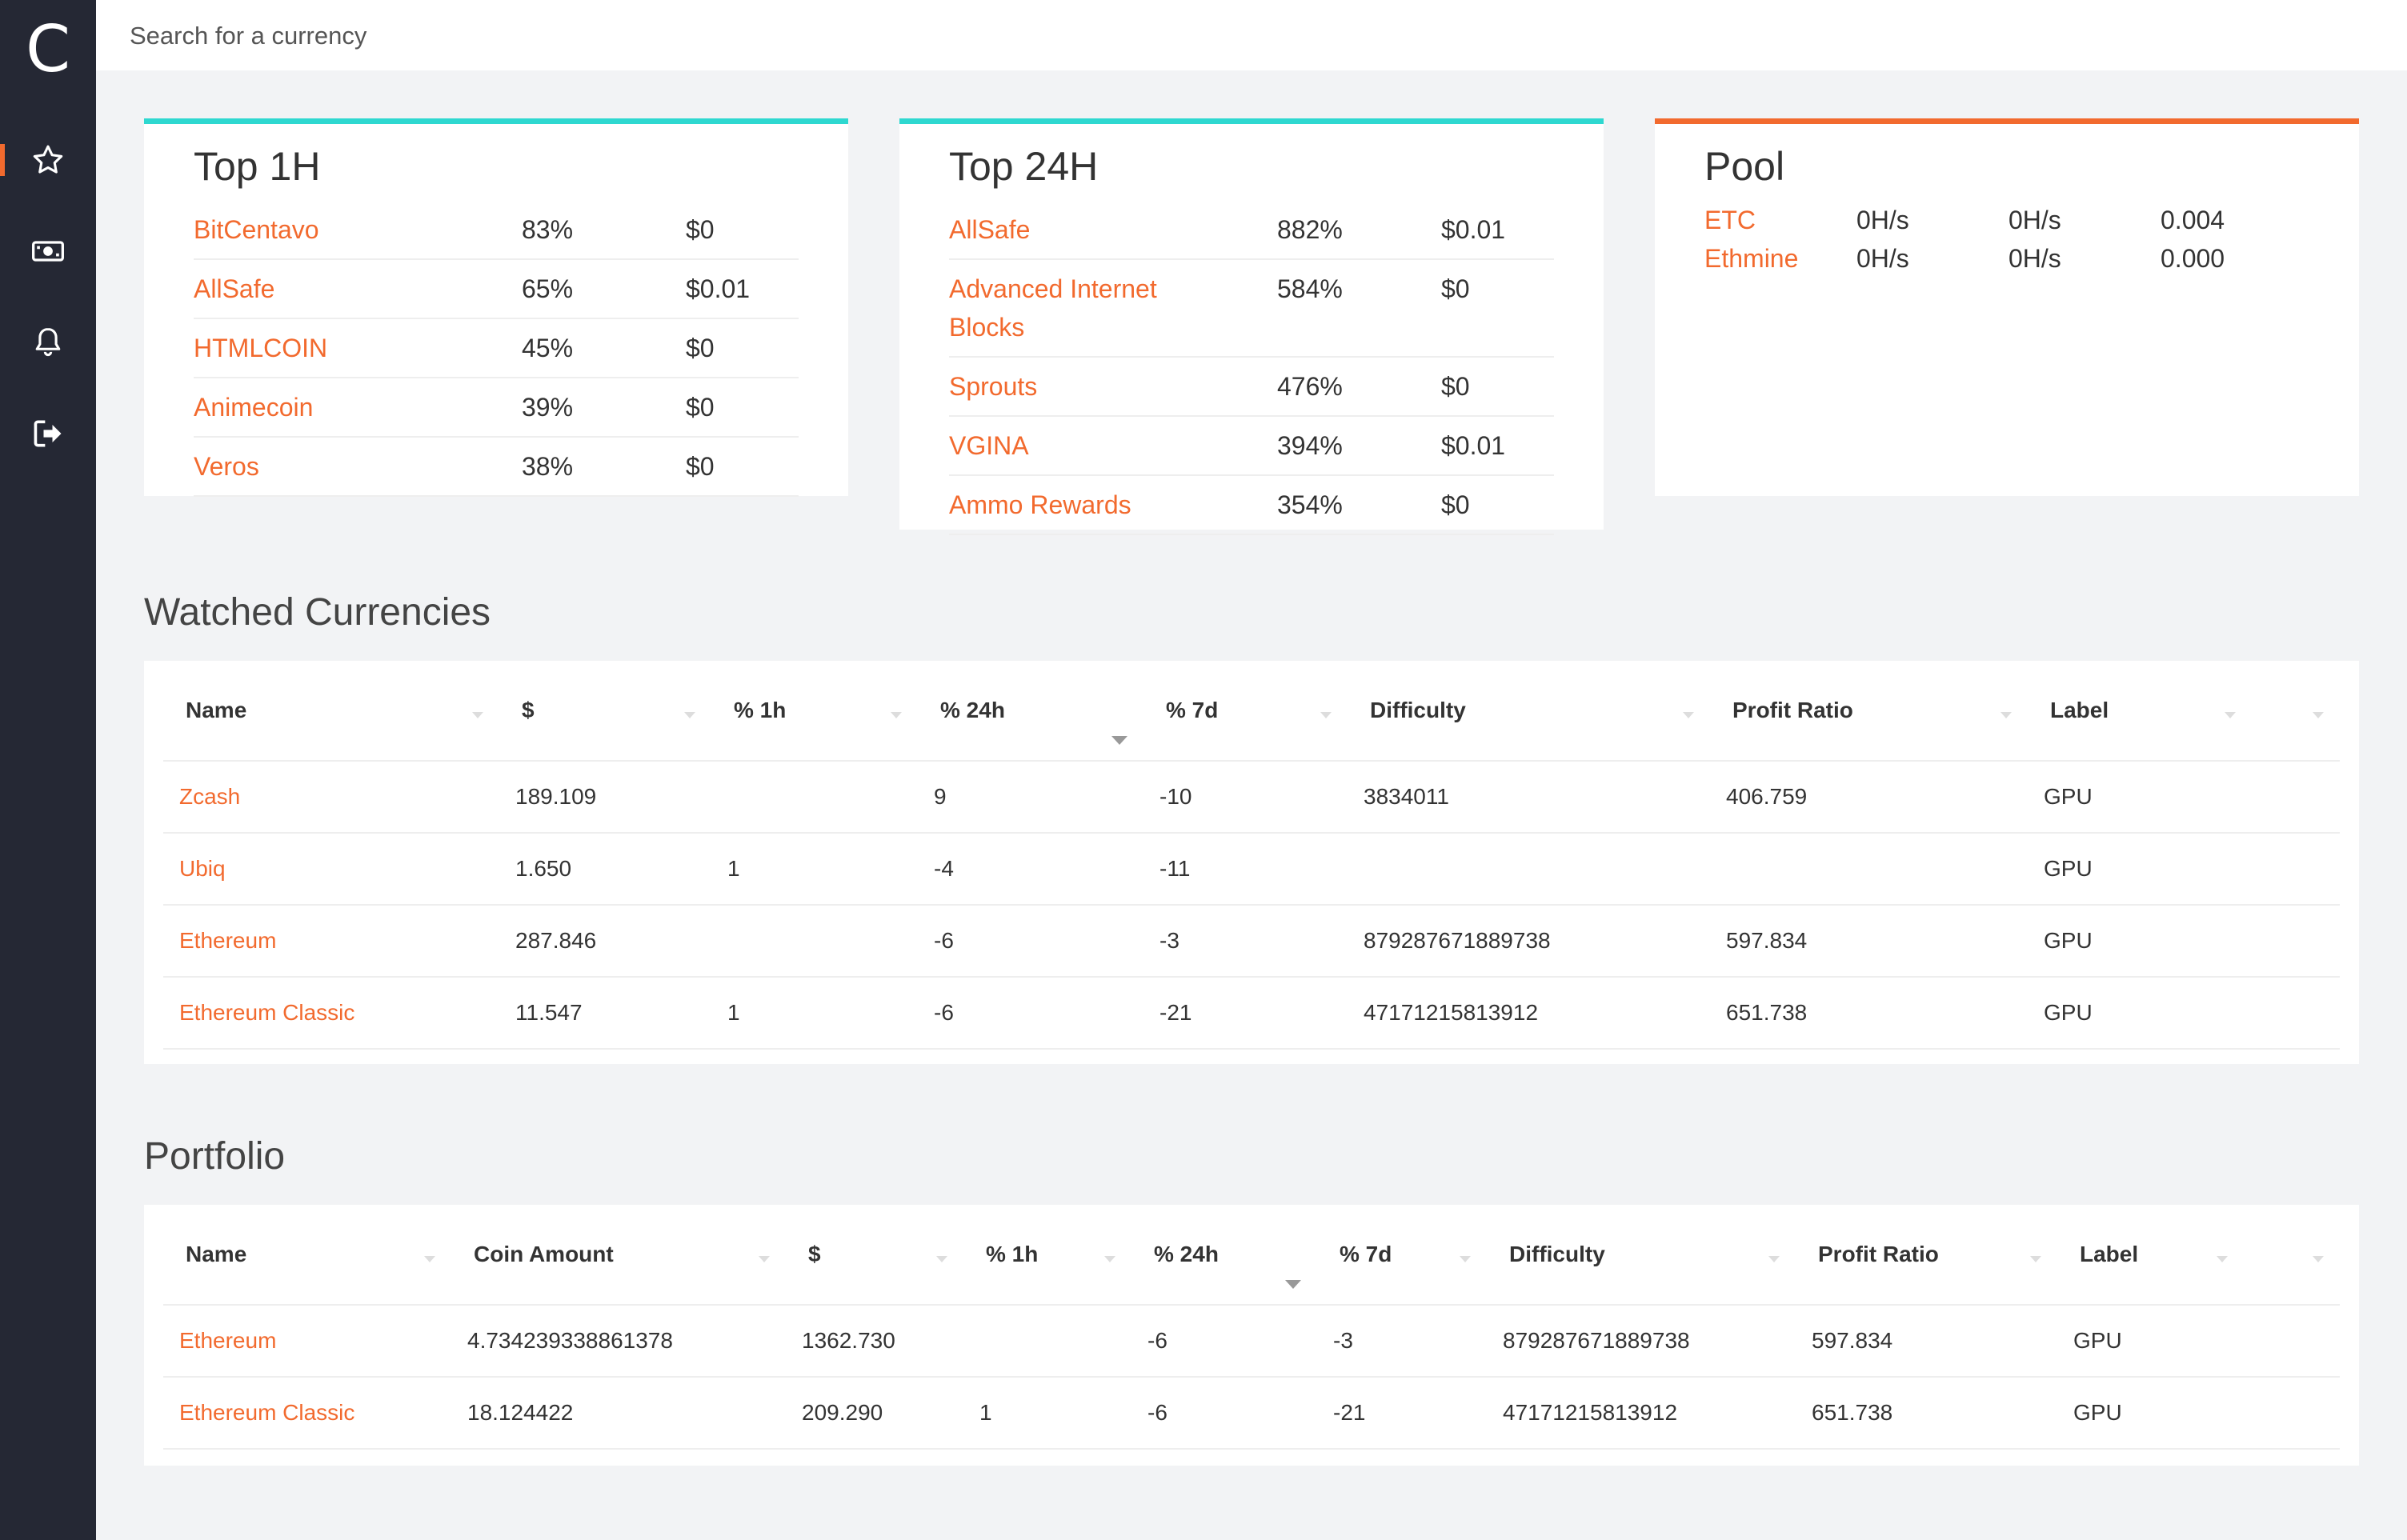  I want to click on cell-price: 209.290, so click(874, 1413).